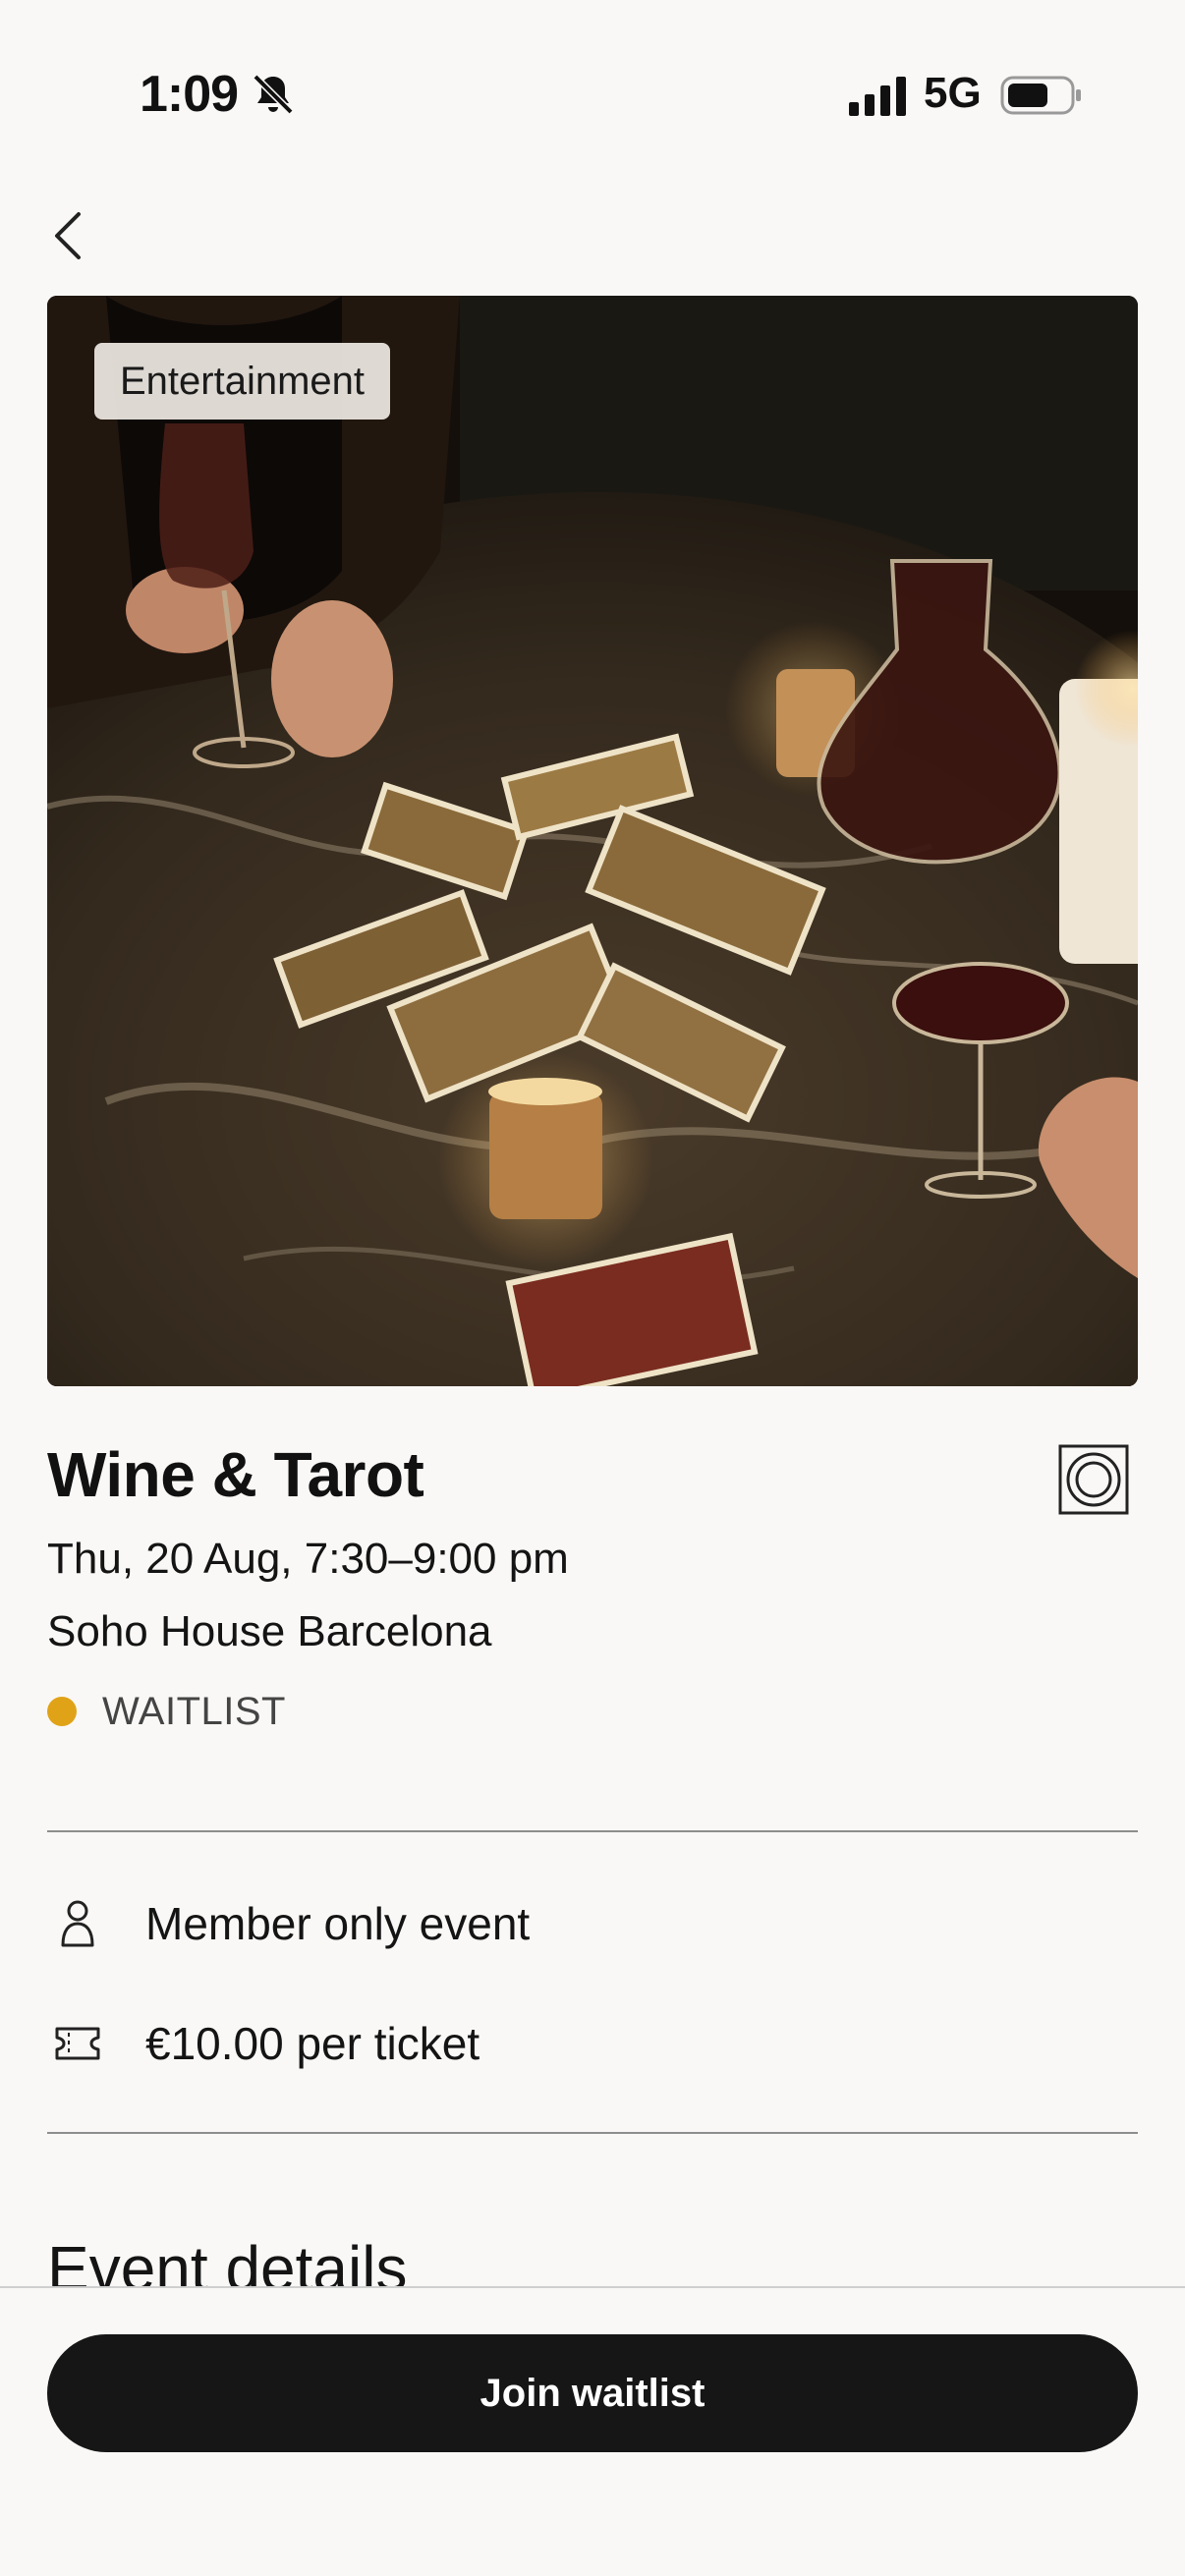 The height and width of the screenshot is (2576, 1185). Describe the element at coordinates (236, 1474) in the screenshot. I see `event-title: Wine & Tarot` at that location.